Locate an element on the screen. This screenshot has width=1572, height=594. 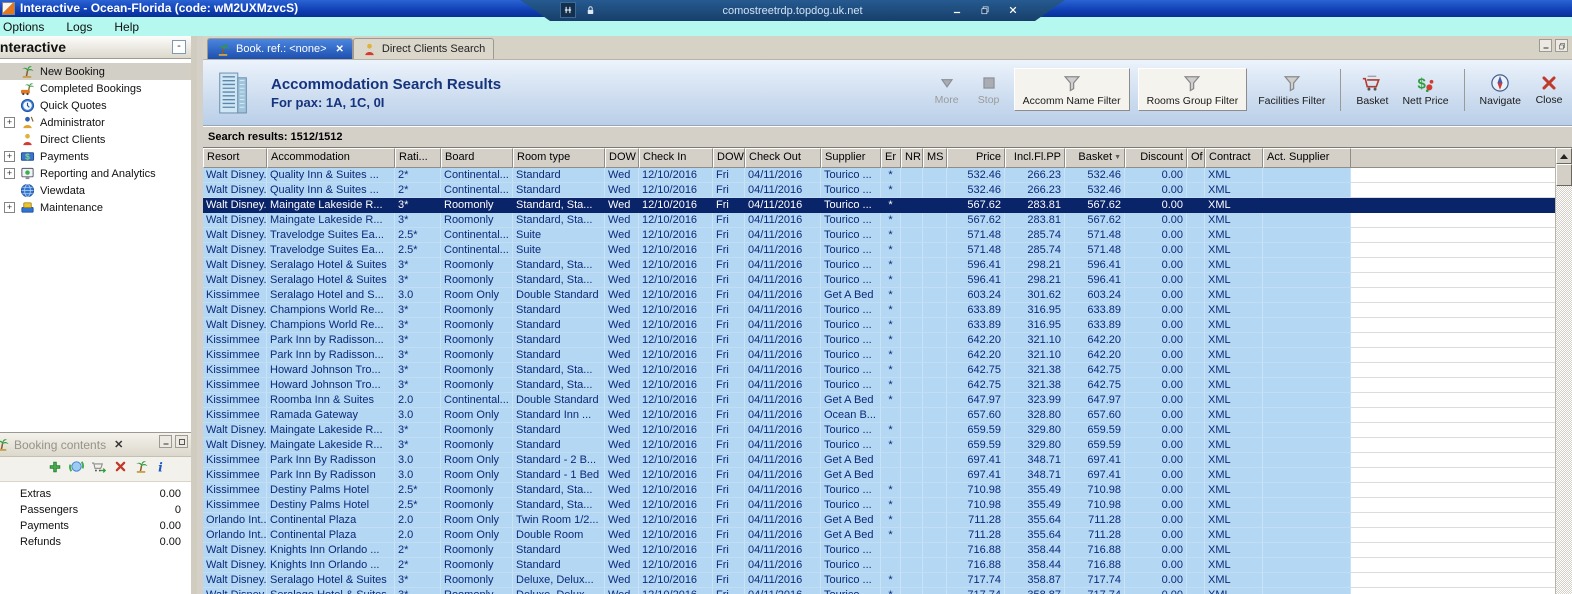
sidebar-item-direct-clients: Direct Clients is located at coordinates (95, 139).